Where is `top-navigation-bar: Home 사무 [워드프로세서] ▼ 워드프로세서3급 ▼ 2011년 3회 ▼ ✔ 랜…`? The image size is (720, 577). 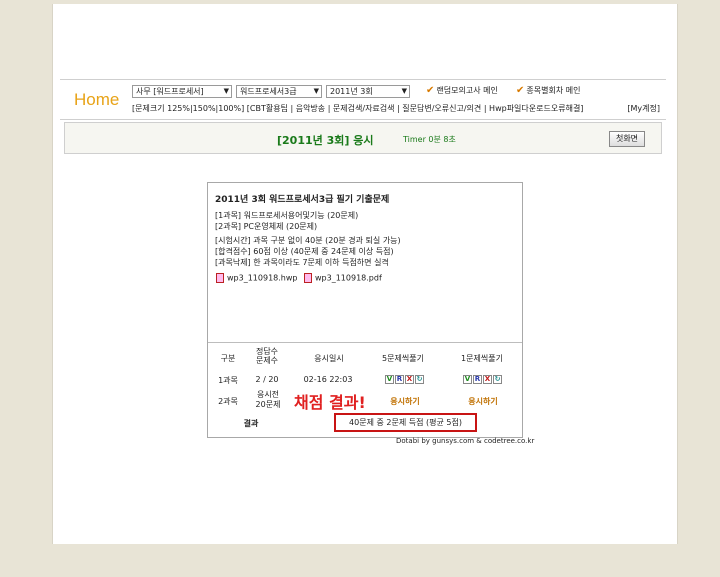 top-navigation-bar: Home 사무 [워드프로세서] ▼ 워드프로세서3급 ▼ 2011년 3회 ▼ ✔ 랜… is located at coordinates (363, 99).